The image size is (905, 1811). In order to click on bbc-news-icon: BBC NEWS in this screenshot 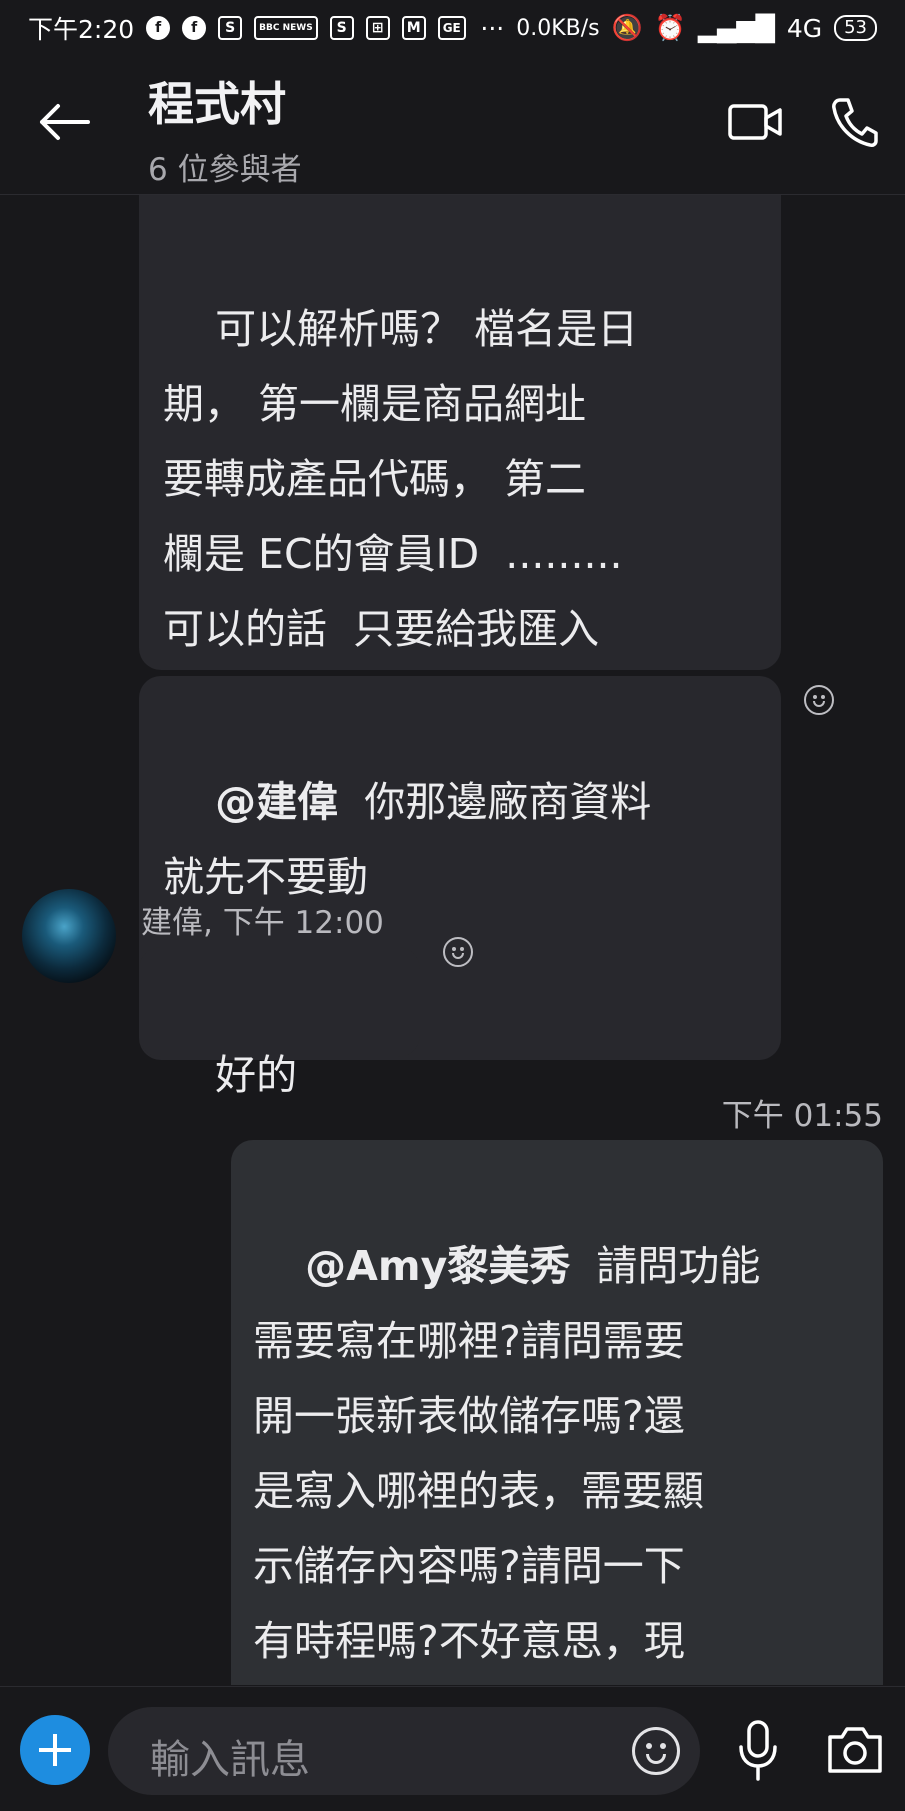, I will do `click(286, 28)`.